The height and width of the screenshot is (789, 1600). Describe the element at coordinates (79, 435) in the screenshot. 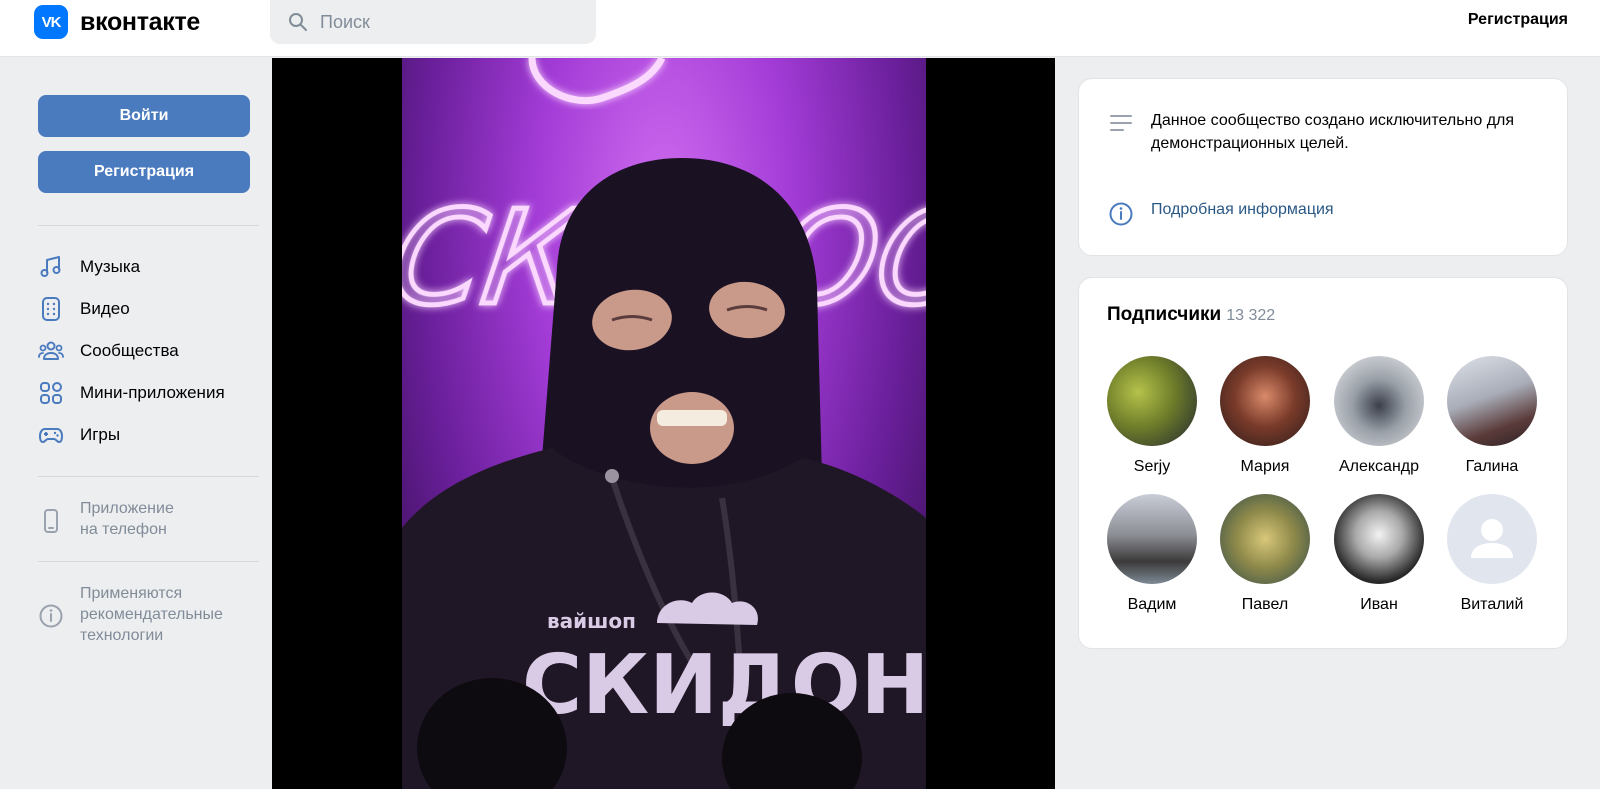

I see `sidebar-item-games: Игры` at that location.